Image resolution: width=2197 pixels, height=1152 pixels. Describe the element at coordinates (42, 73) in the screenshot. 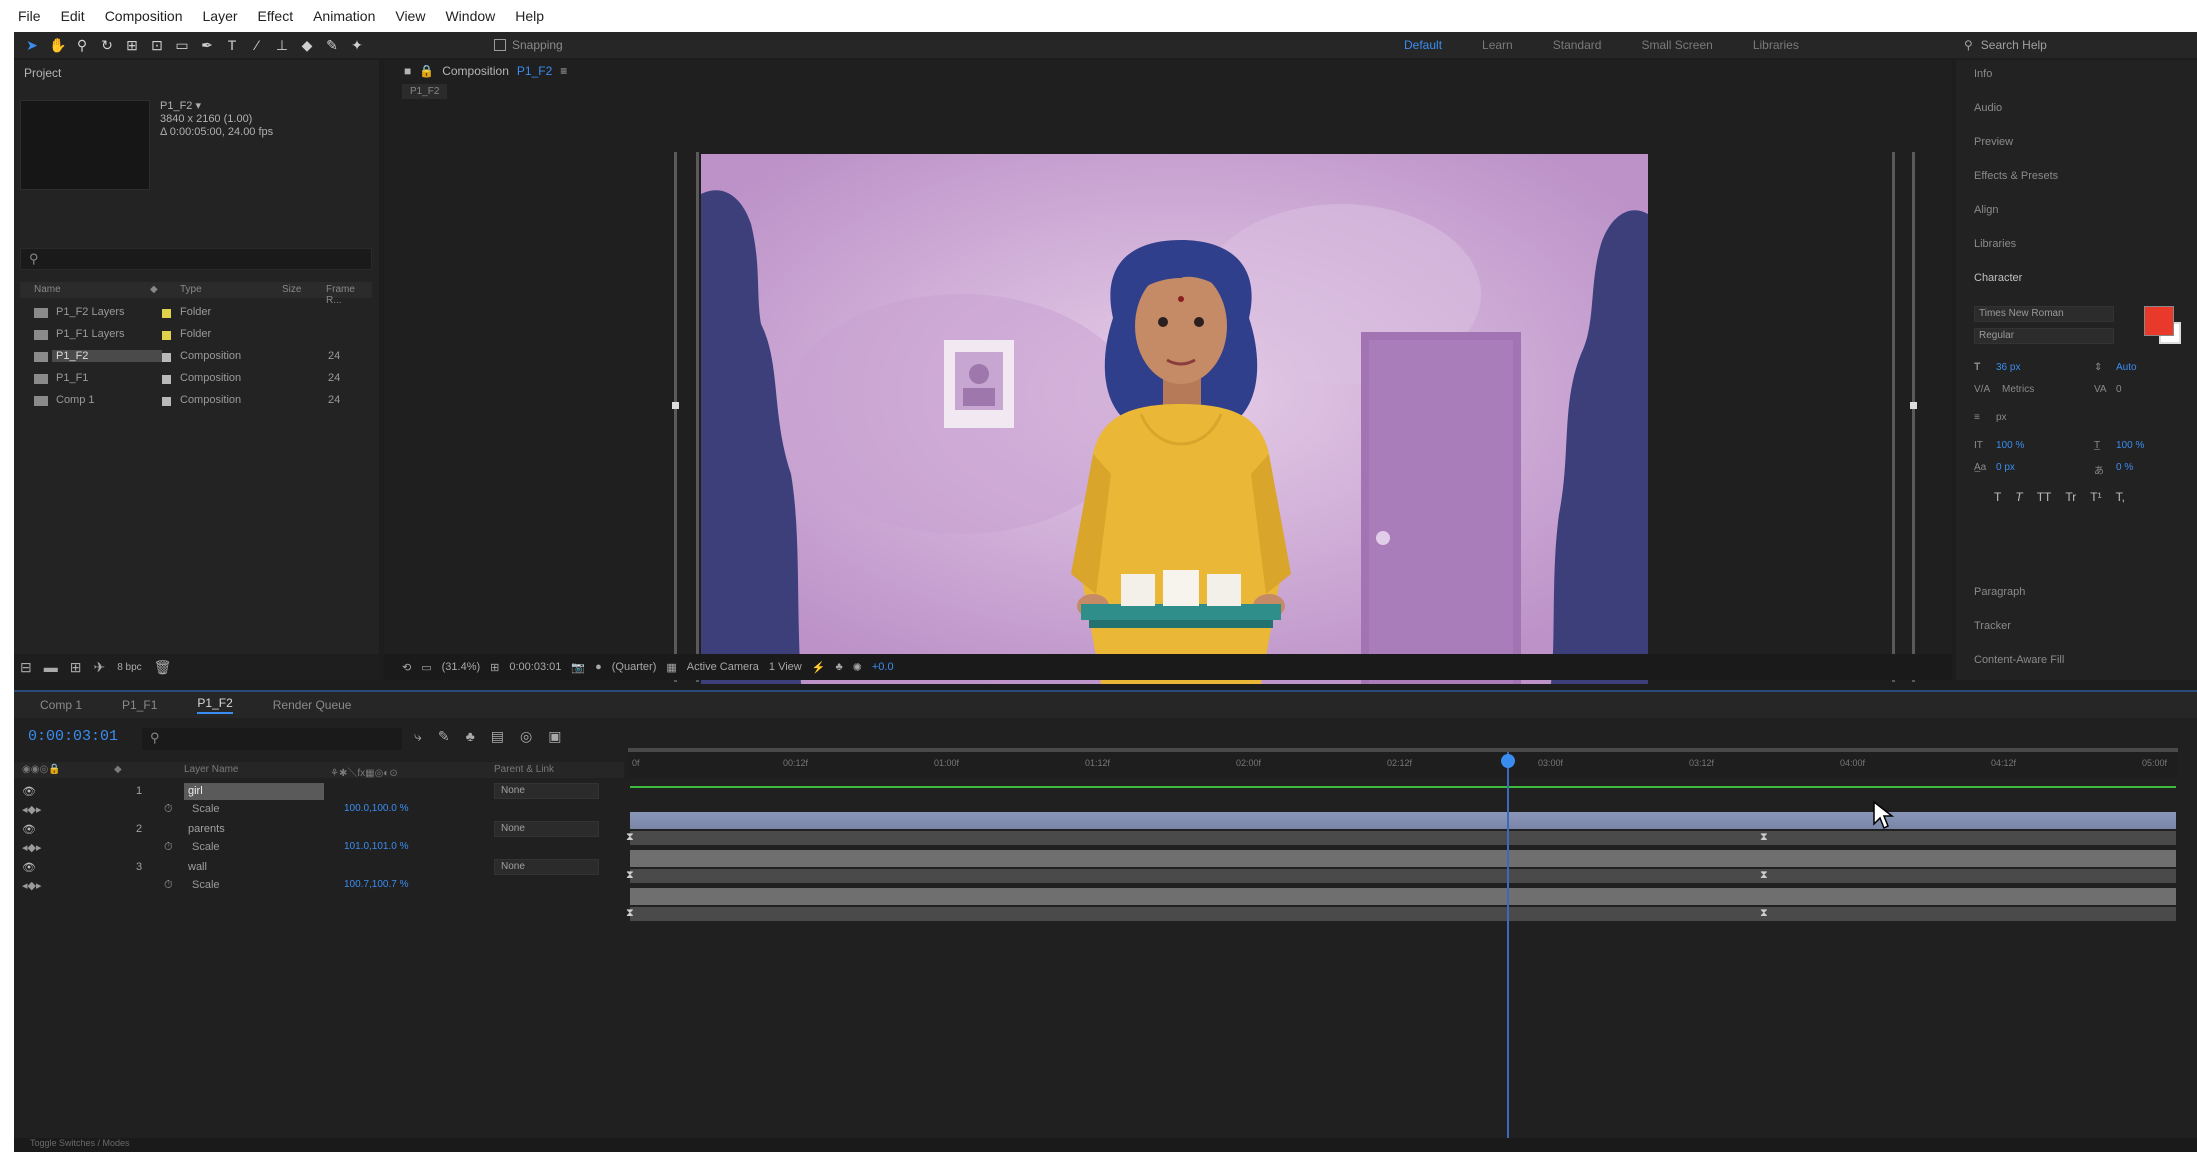

I see `project-panel-title: Project` at that location.